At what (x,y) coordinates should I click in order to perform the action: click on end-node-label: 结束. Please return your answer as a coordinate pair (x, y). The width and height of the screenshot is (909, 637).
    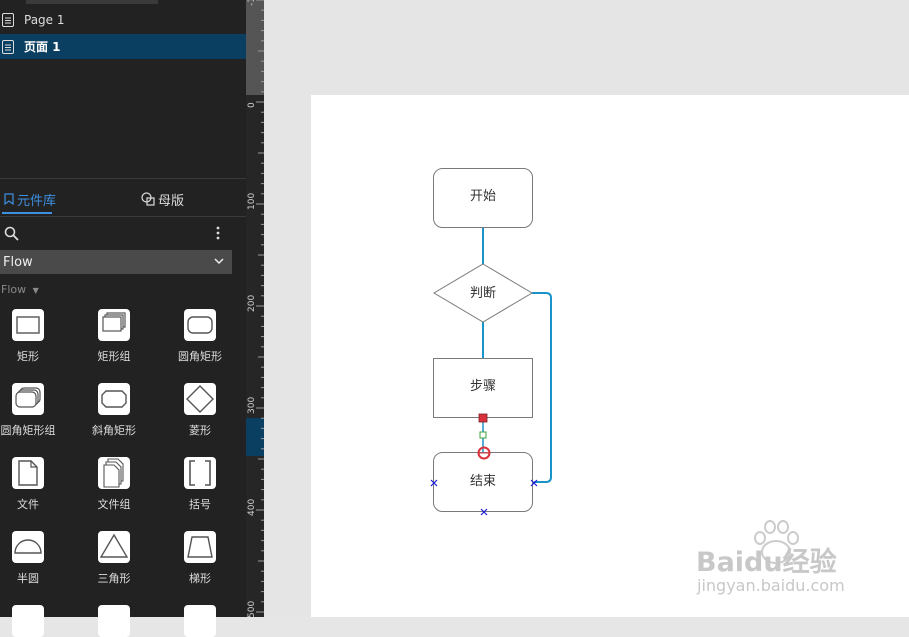
    Looking at the image, I should click on (483, 481).